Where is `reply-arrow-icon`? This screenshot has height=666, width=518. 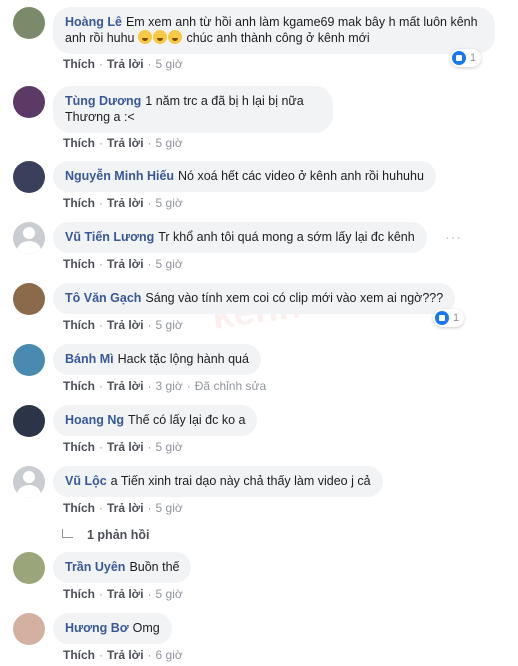
reply-arrow-icon is located at coordinates (67, 533).